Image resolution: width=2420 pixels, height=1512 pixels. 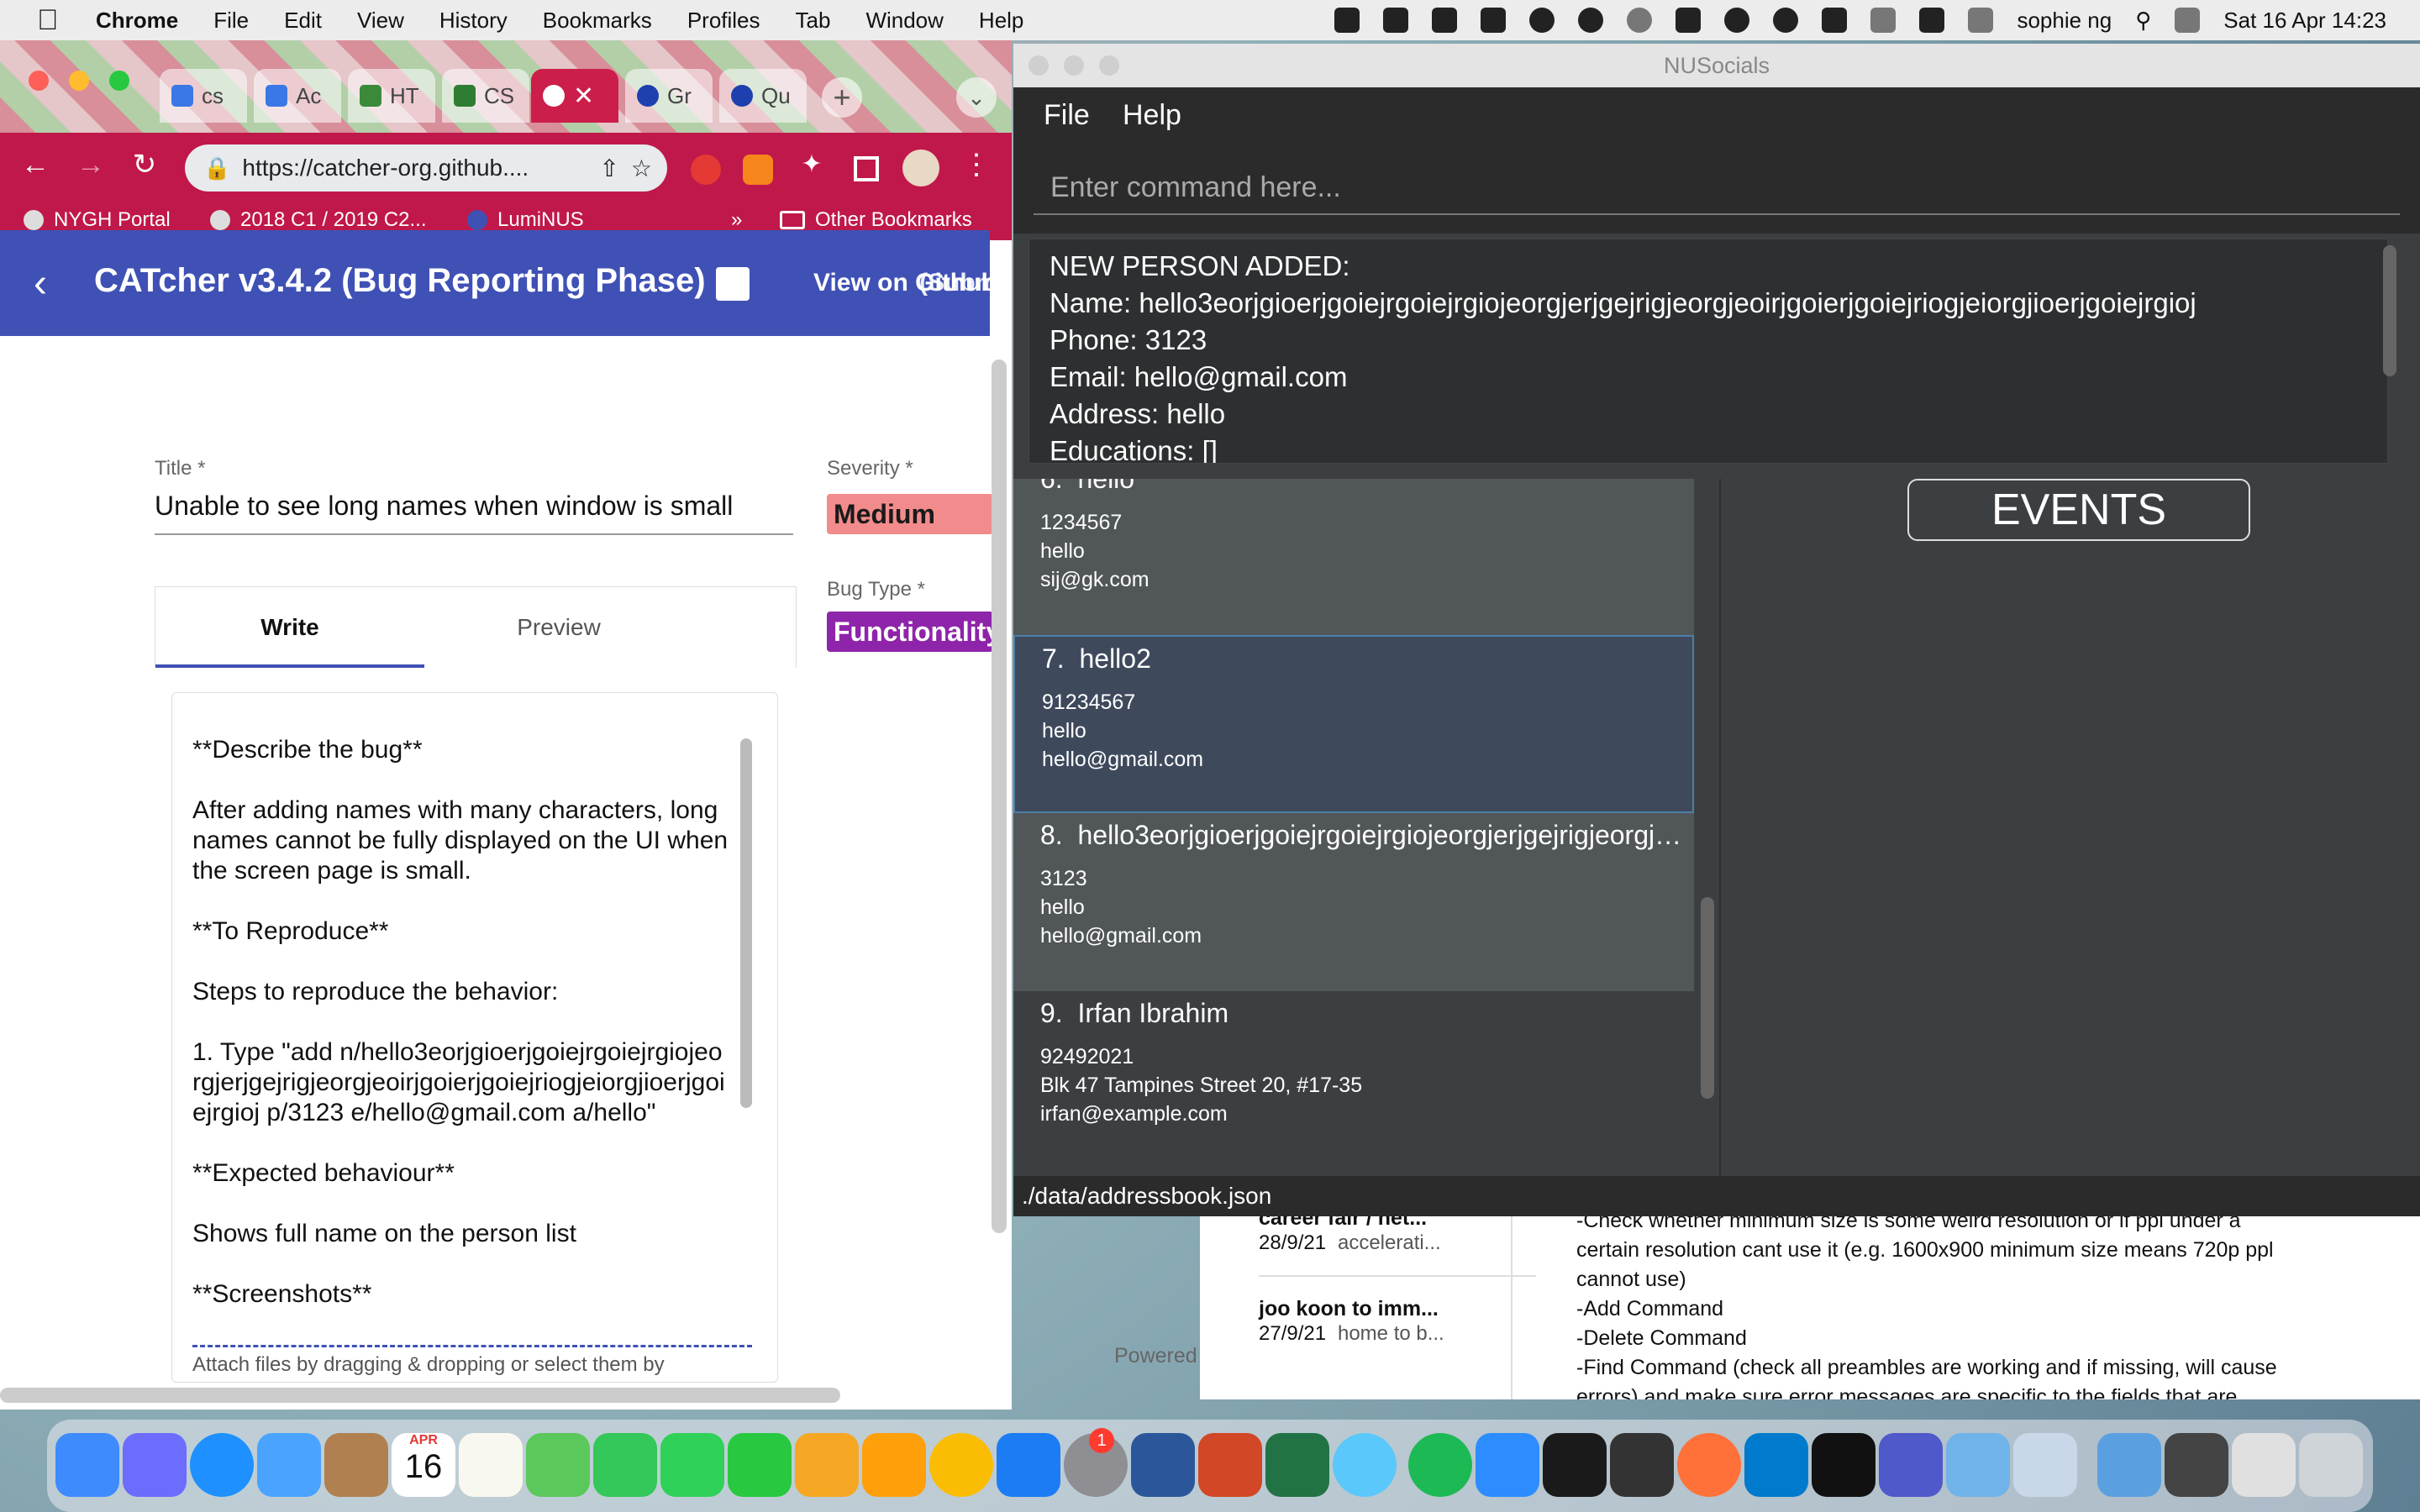 I want to click on terminal-icon, so click(x=1844, y=1465).